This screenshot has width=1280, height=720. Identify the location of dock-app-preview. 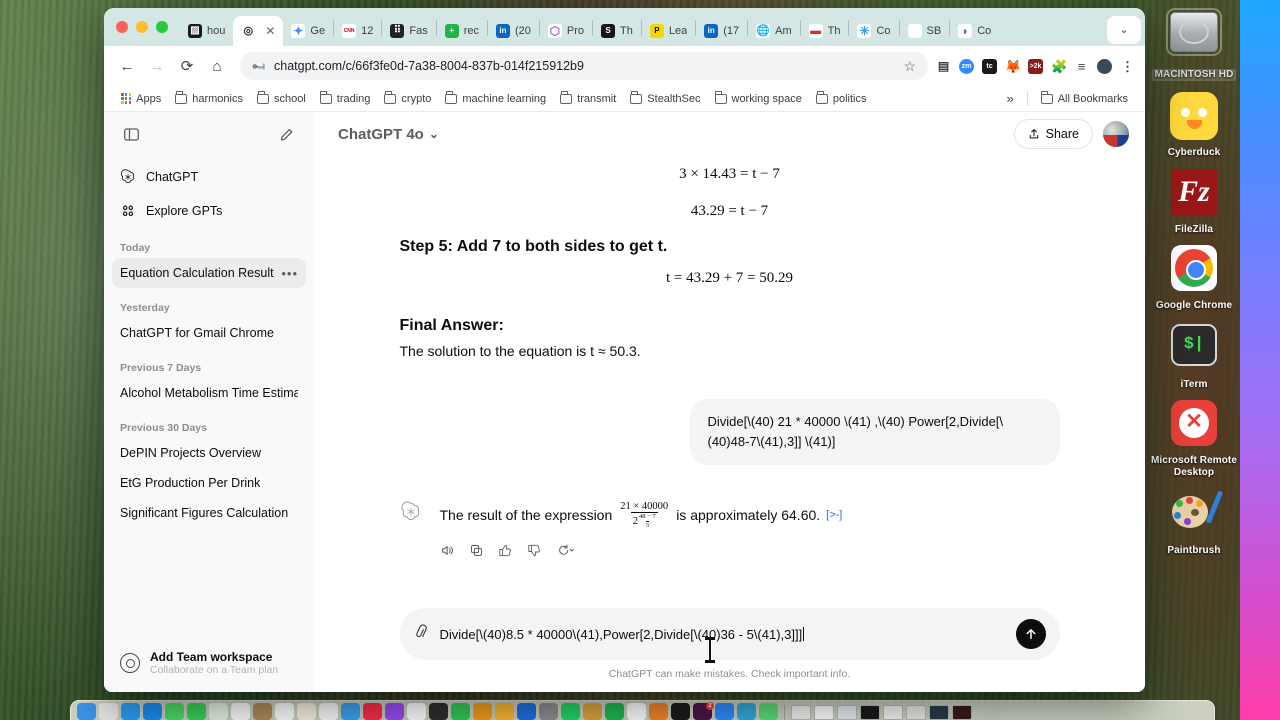
(504, 711).